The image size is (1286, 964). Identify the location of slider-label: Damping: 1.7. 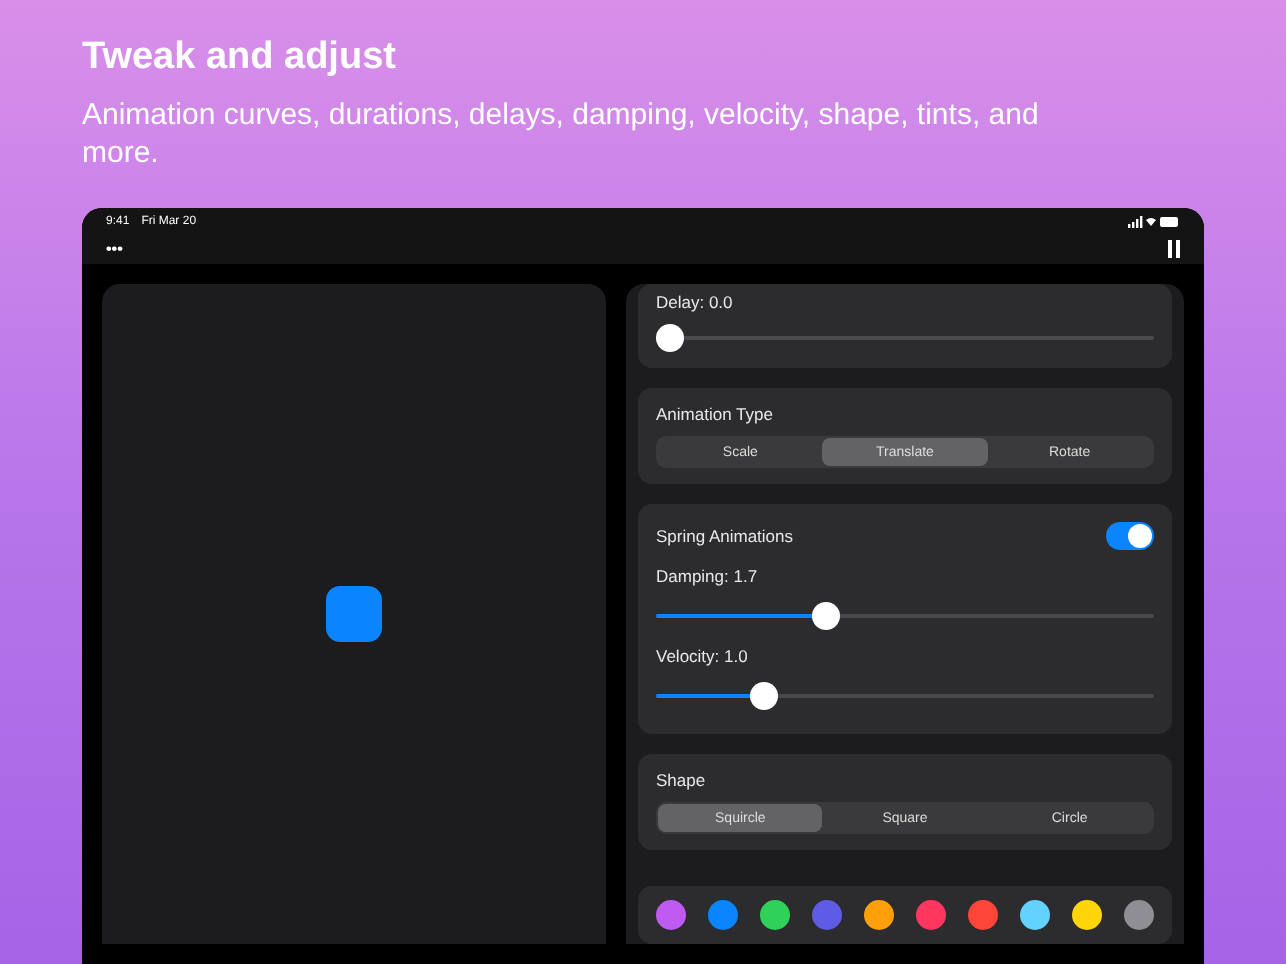
(708, 576).